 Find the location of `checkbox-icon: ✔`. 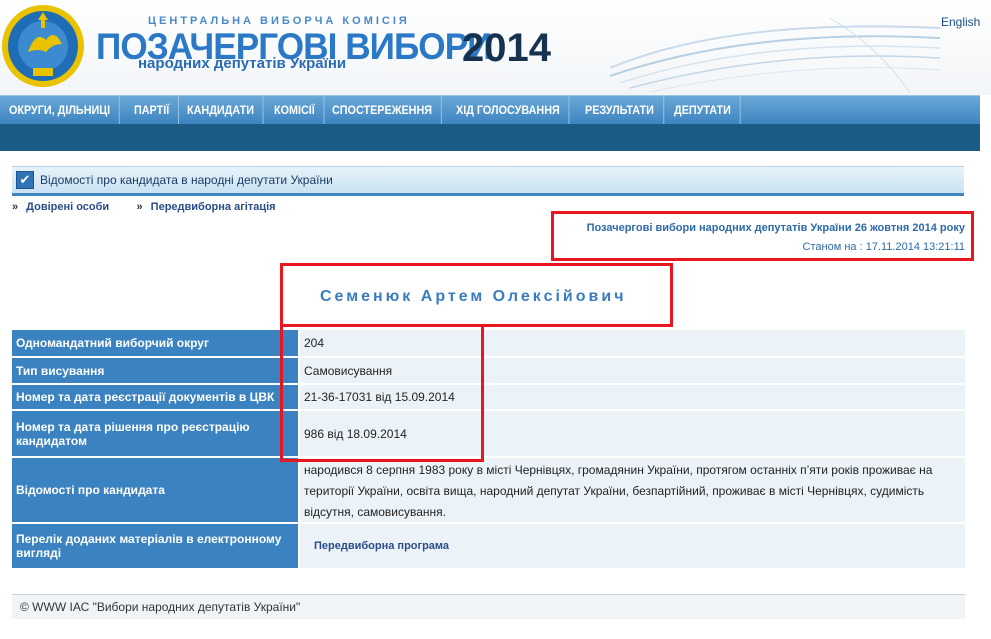

checkbox-icon: ✔ is located at coordinates (25, 180).